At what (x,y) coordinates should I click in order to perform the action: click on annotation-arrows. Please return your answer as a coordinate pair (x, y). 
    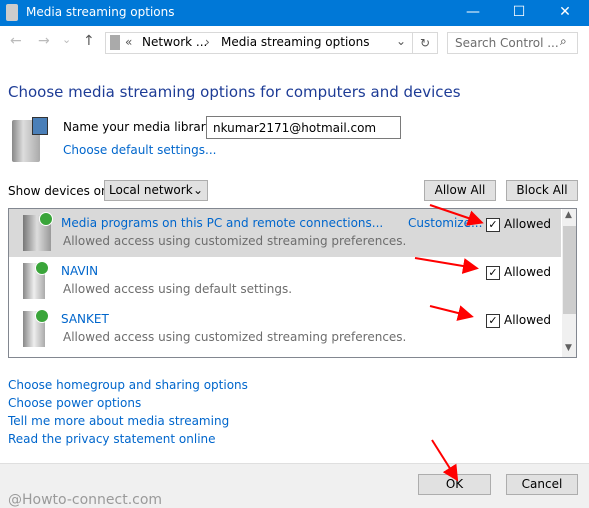
    Looking at the image, I should click on (449, 343).